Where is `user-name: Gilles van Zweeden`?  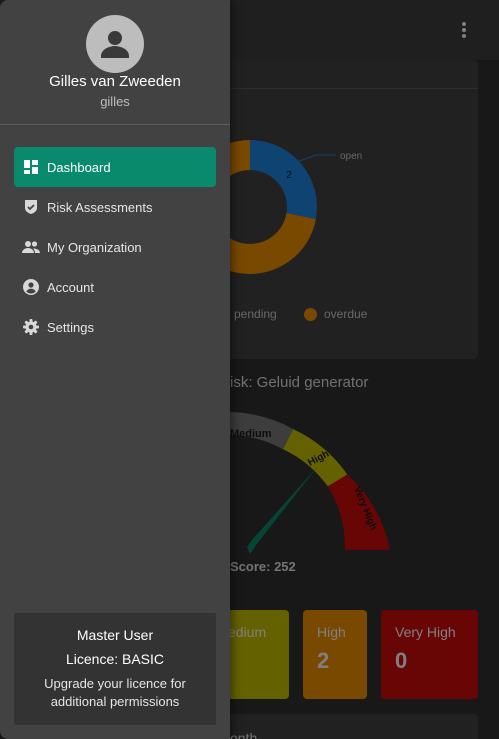
user-name: Gilles van Zweeden is located at coordinates (115, 81).